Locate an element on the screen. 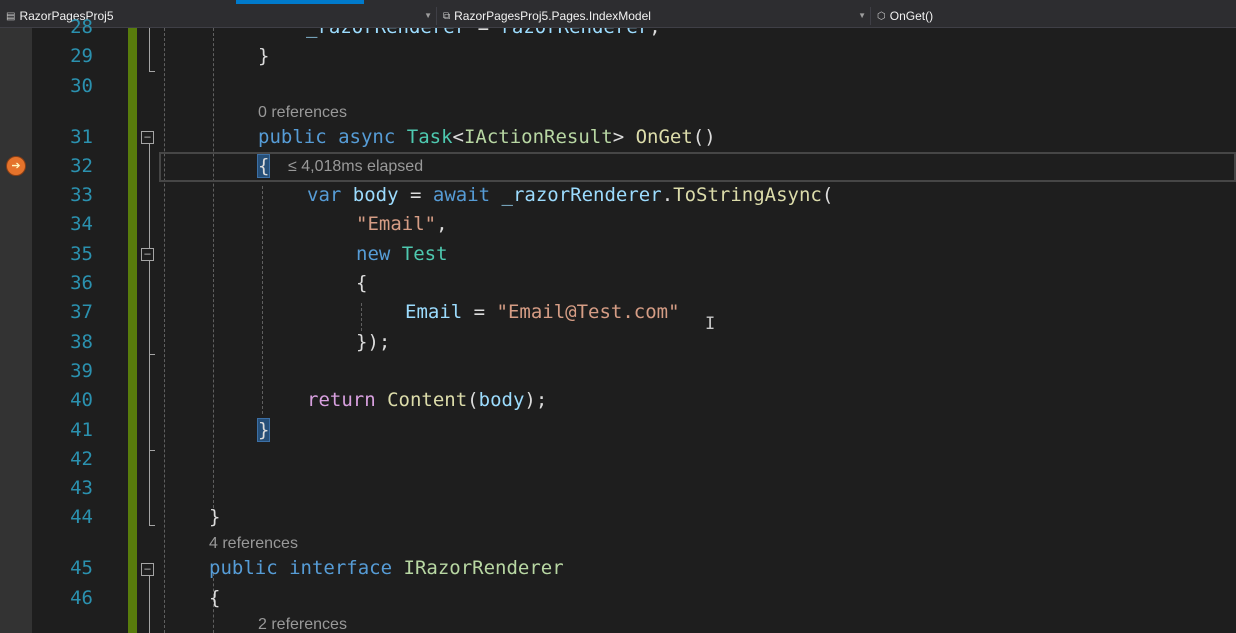 The image size is (1236, 633). code-line-29: } is located at coordinates (264, 56).